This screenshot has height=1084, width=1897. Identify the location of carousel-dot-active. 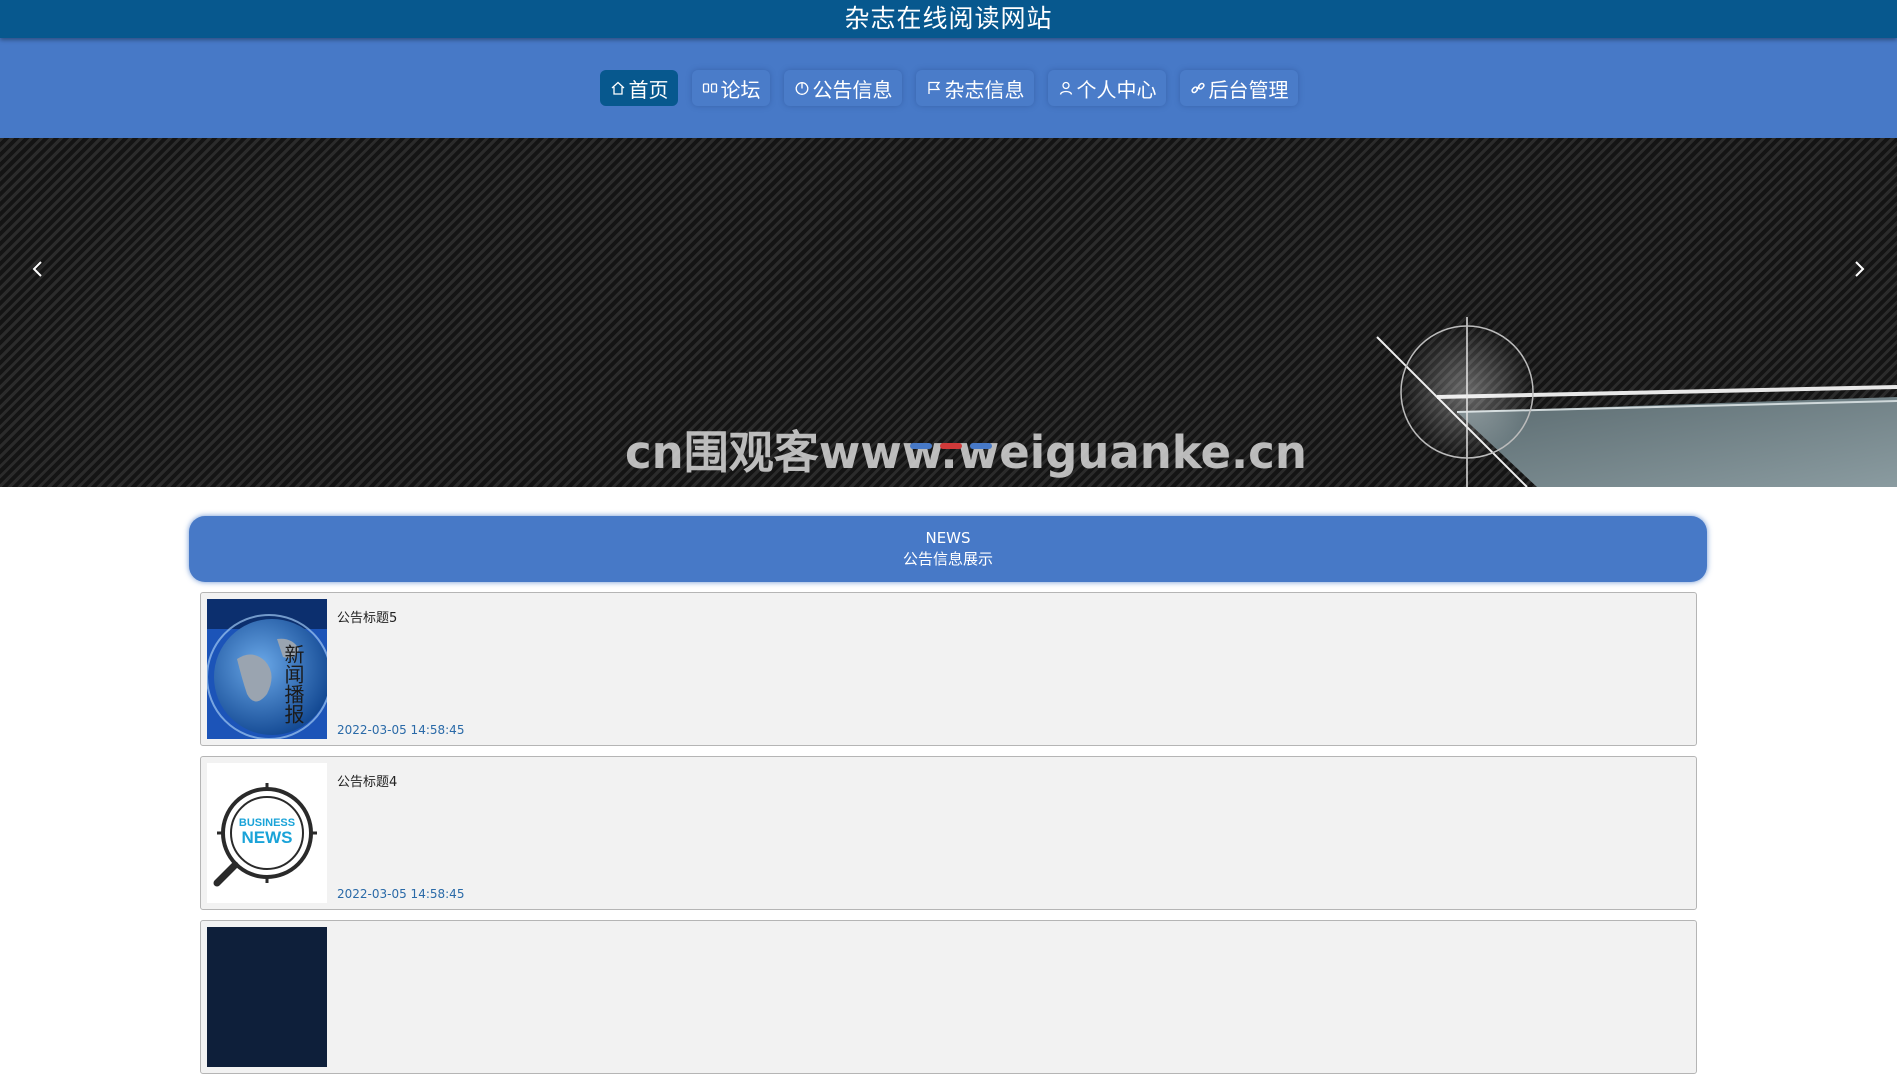
(951, 446).